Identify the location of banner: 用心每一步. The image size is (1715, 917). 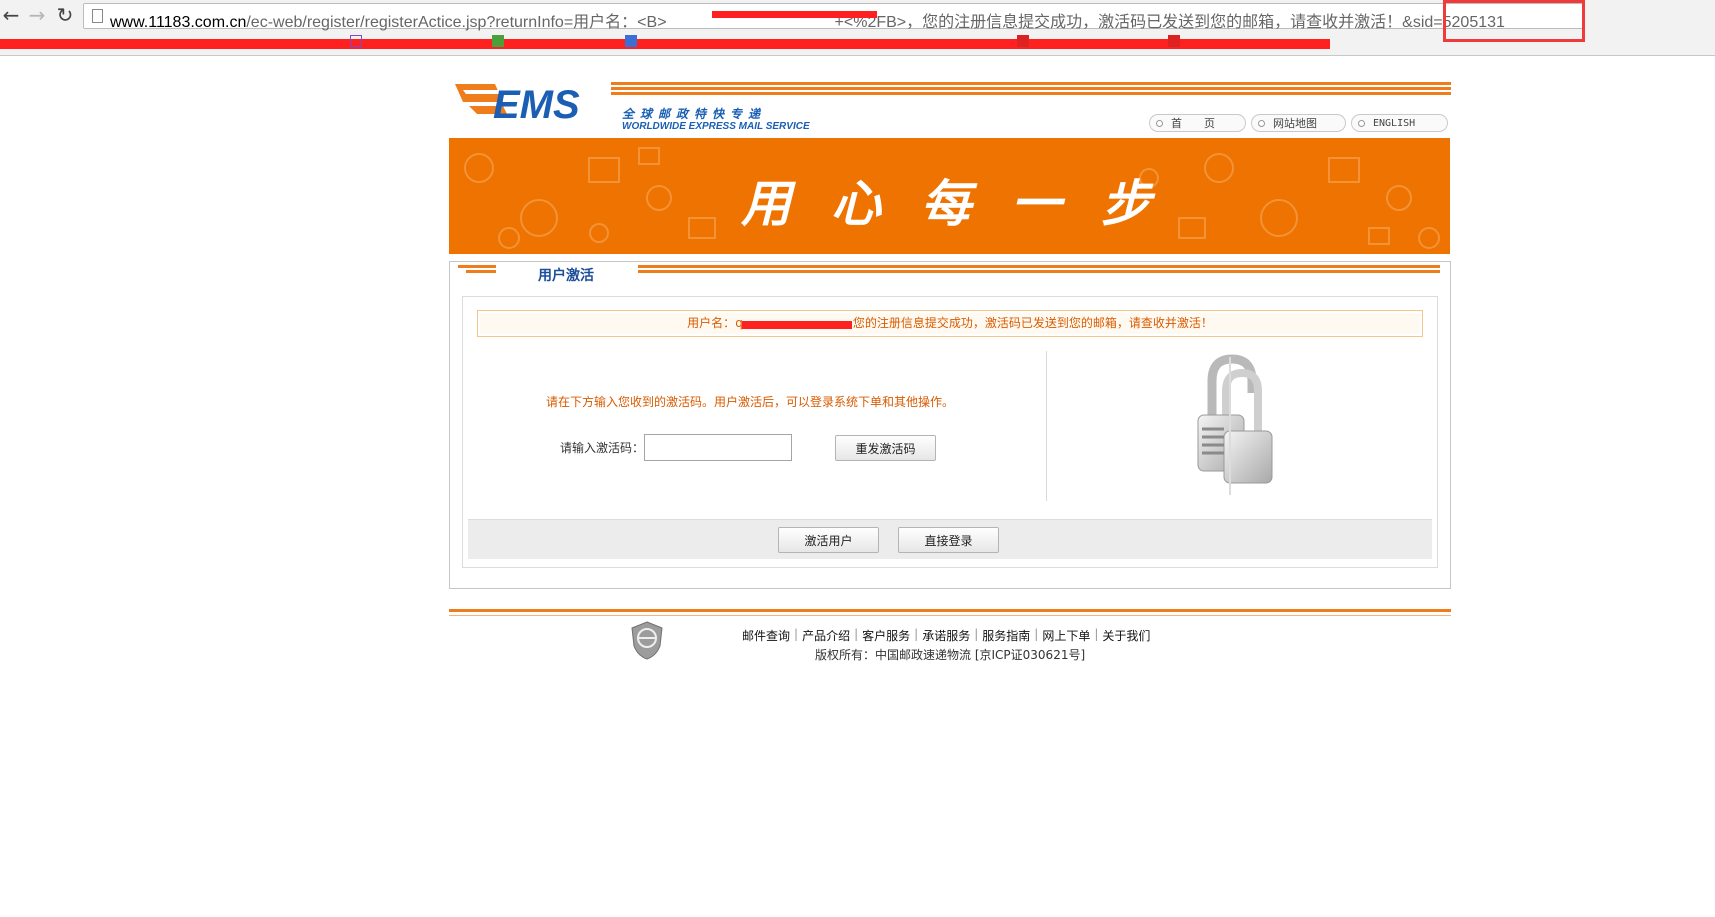
(949, 196).